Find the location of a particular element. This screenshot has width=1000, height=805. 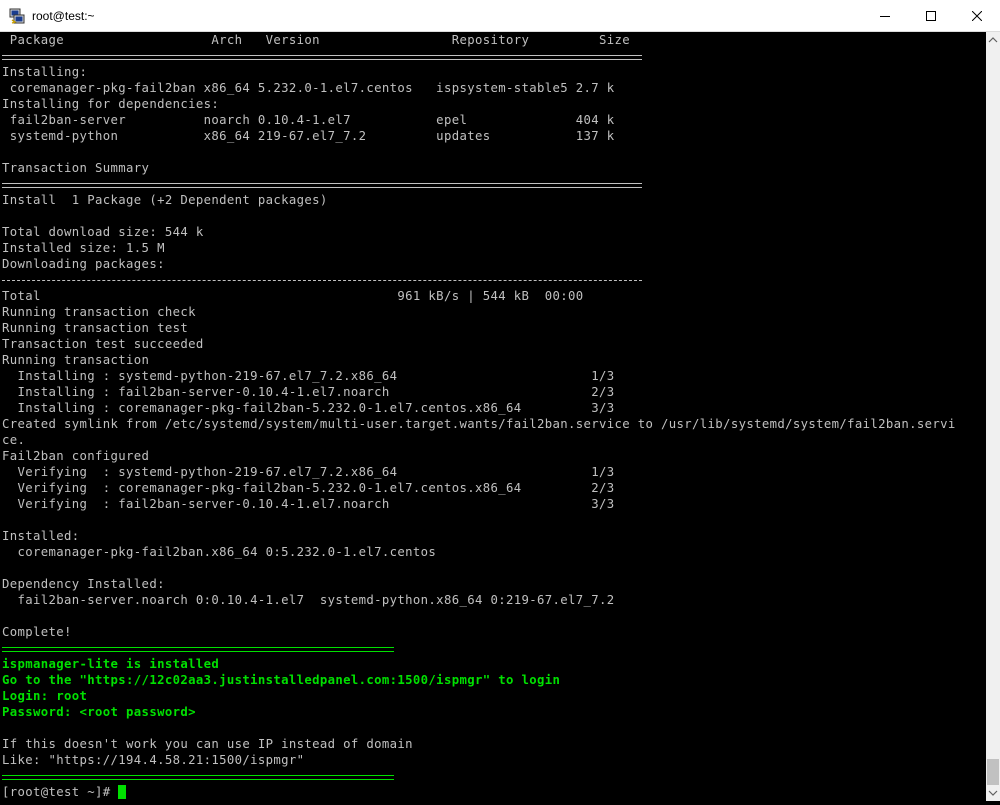

terminal-line: Installing for dependencies: is located at coordinates (111, 104).